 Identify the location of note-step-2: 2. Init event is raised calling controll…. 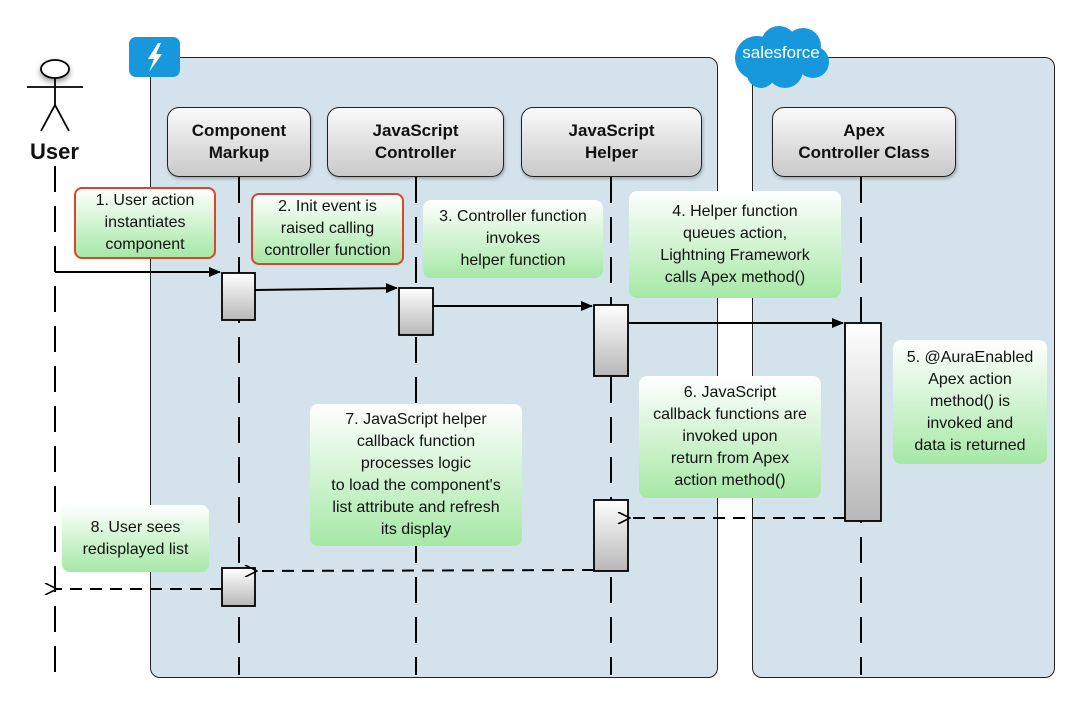
(327, 229).